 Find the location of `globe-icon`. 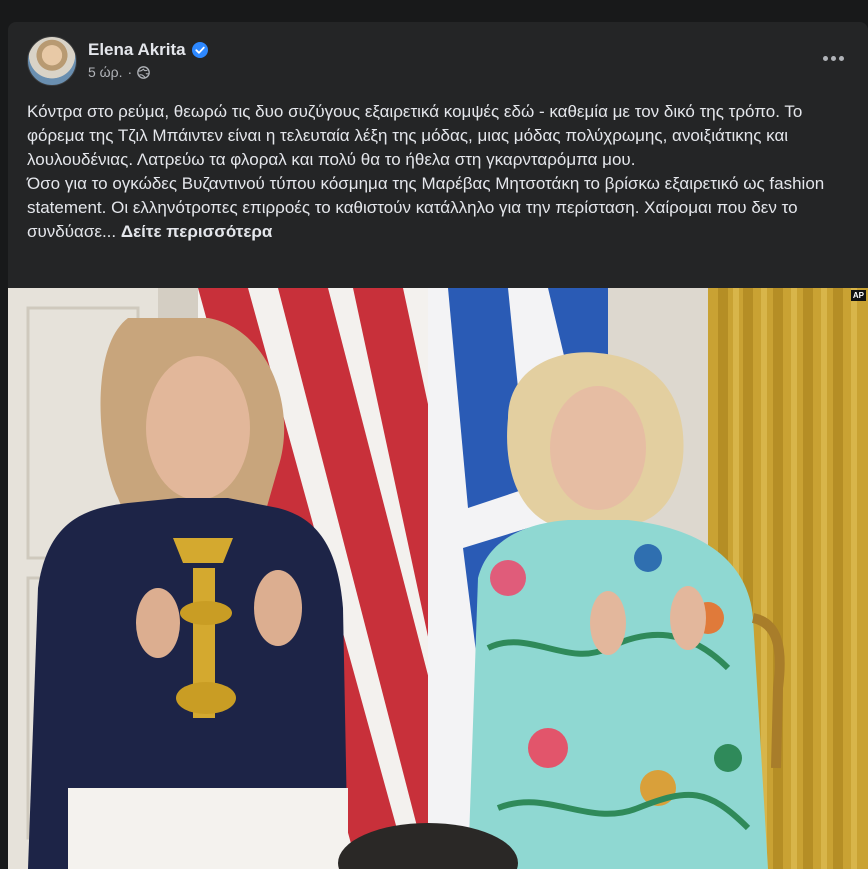

globe-icon is located at coordinates (143, 72).